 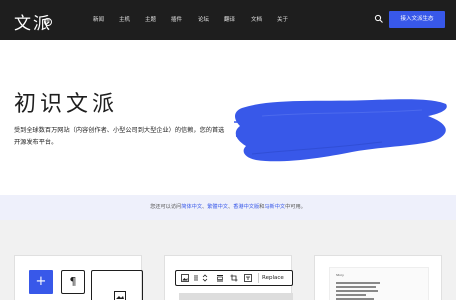 I want to click on search-icon, so click(x=379, y=19).